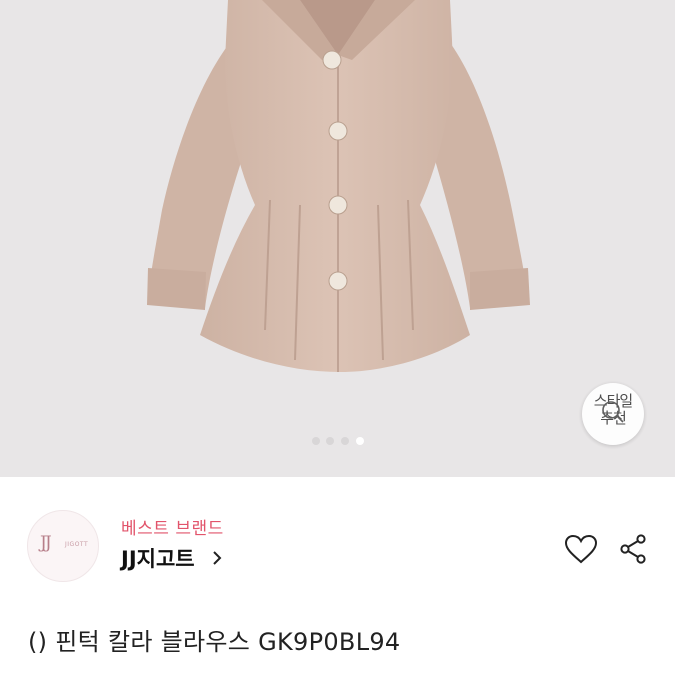  Describe the element at coordinates (158, 559) in the screenshot. I see `brand-name: JJ지고트` at that location.